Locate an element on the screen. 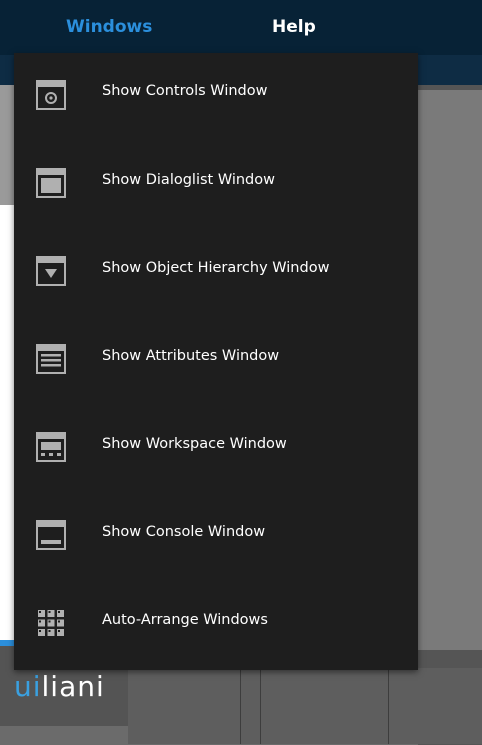 The width and height of the screenshot is (482, 745). menu-item-label: Show Attributes Window is located at coordinates (191, 356).